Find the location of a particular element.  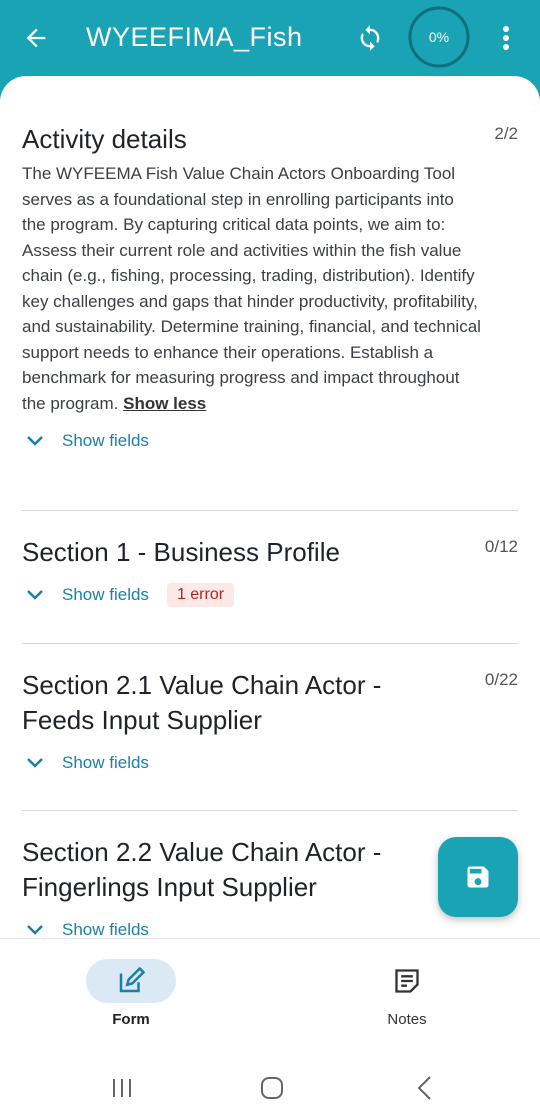

section-2-1-show-fields: Show fields is located at coordinates (270, 763).